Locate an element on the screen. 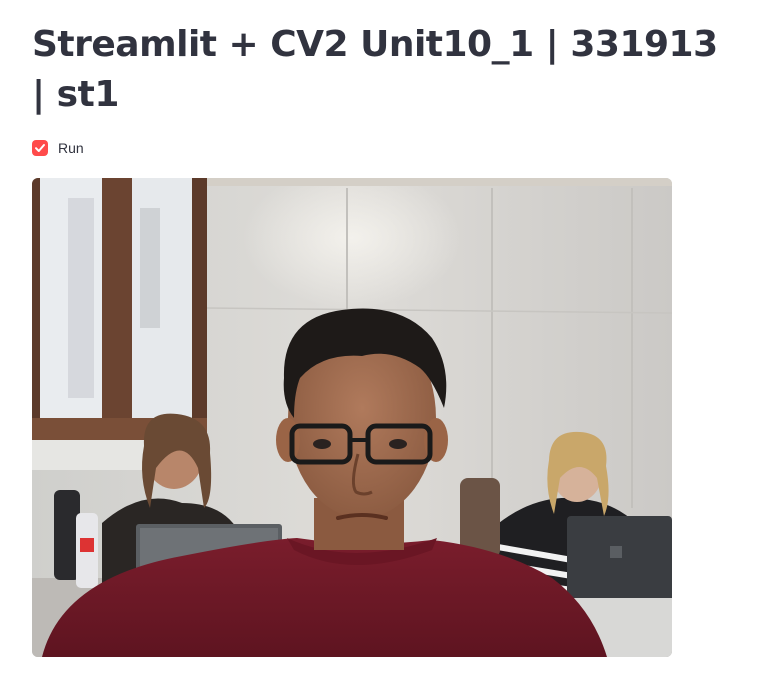  run-checkbox-label: Run is located at coordinates (71, 148).